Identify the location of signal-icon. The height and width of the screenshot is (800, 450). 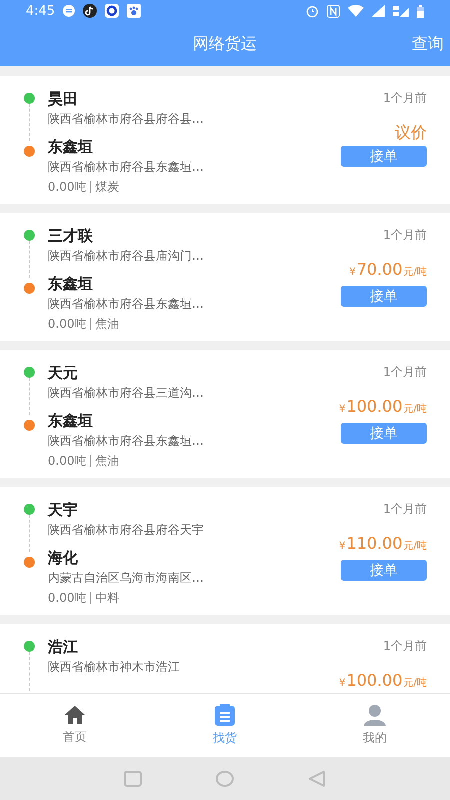
(378, 11).